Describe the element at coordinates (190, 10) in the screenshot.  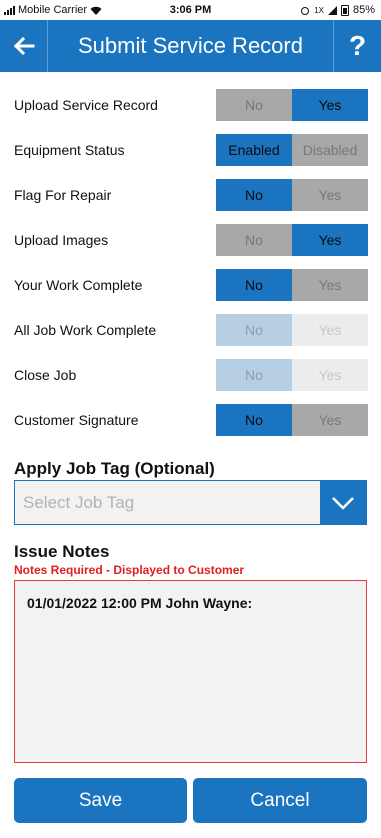
I see `status-bar: Mobile Carrier 3:06 PM 1X 85%` at that location.